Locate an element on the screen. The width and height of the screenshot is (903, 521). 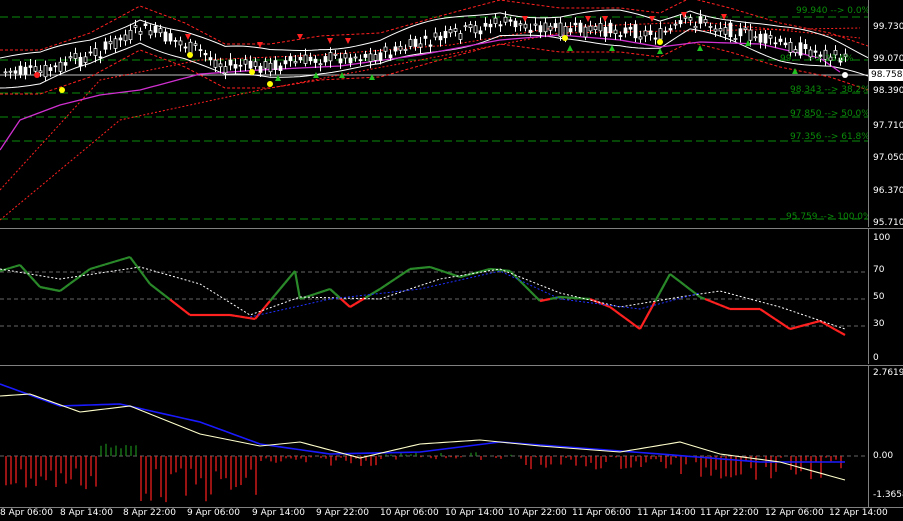
fib-label-500: 97.850 --> 50.0% is located at coordinates (829, 114).